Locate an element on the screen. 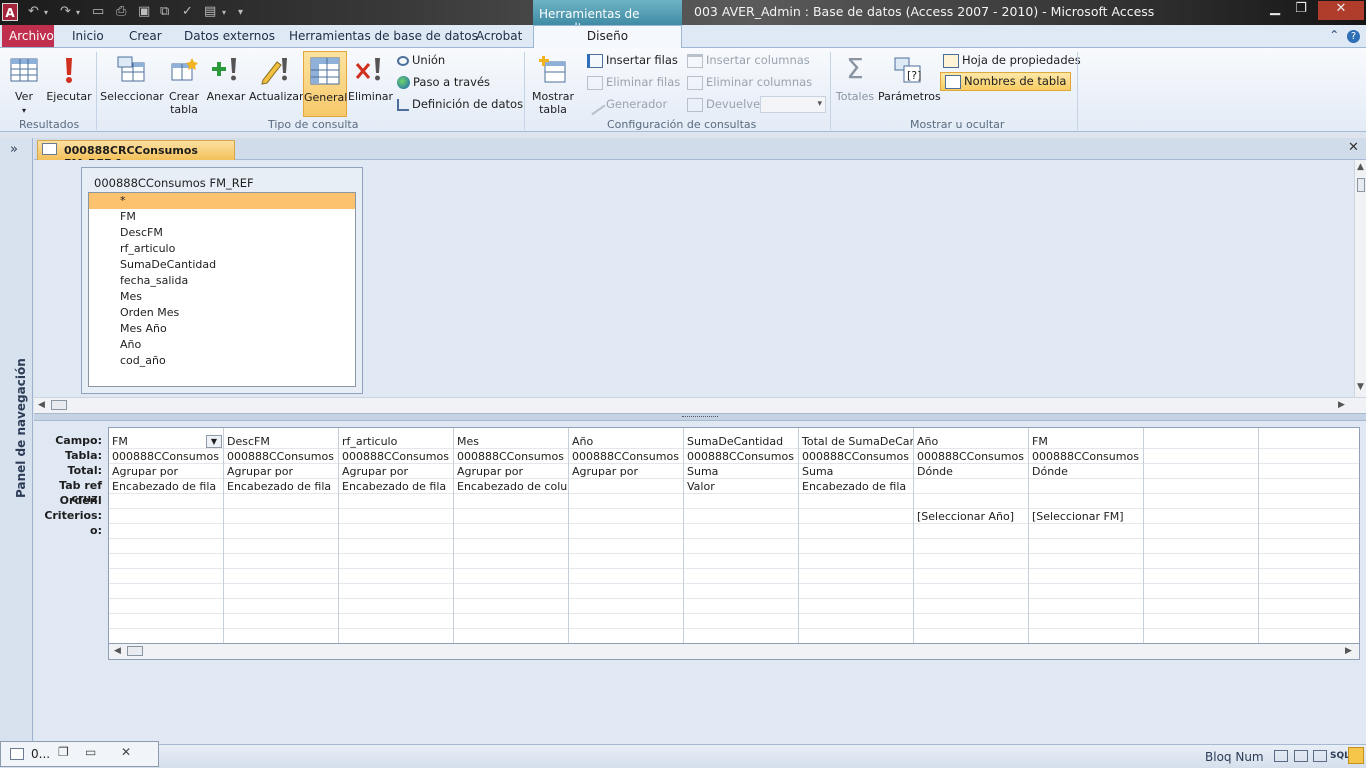 The width and height of the screenshot is (1366, 768). grid-cell-campo: Total de SumaDeCant is located at coordinates (856, 441).